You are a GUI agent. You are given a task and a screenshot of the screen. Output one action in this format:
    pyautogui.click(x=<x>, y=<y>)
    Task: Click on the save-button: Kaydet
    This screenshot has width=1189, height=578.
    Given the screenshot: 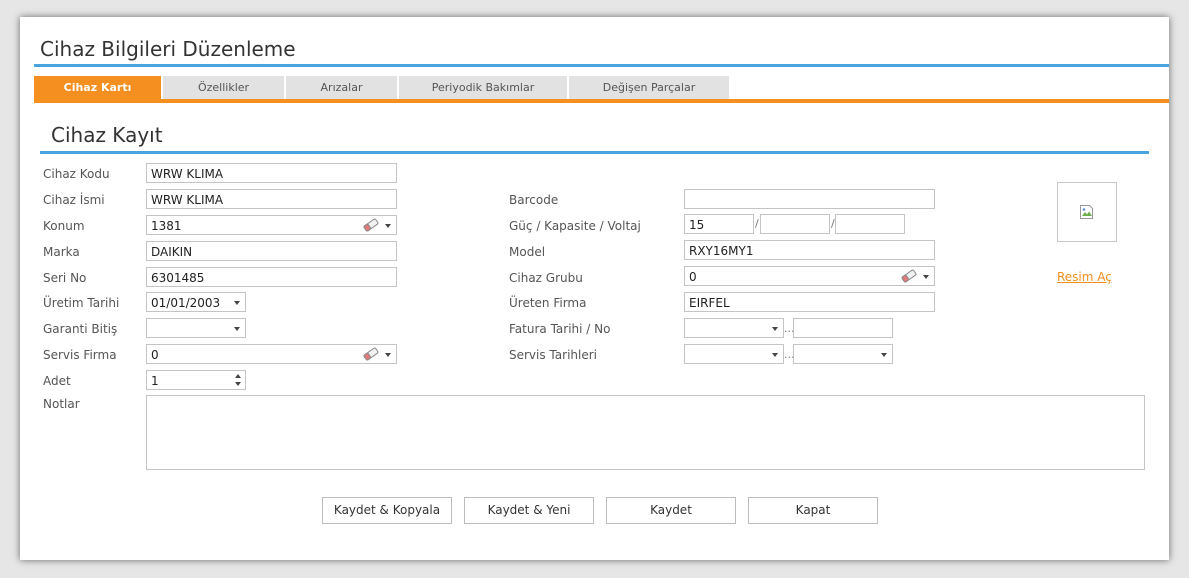 What is the action you would take?
    pyautogui.click(x=671, y=510)
    